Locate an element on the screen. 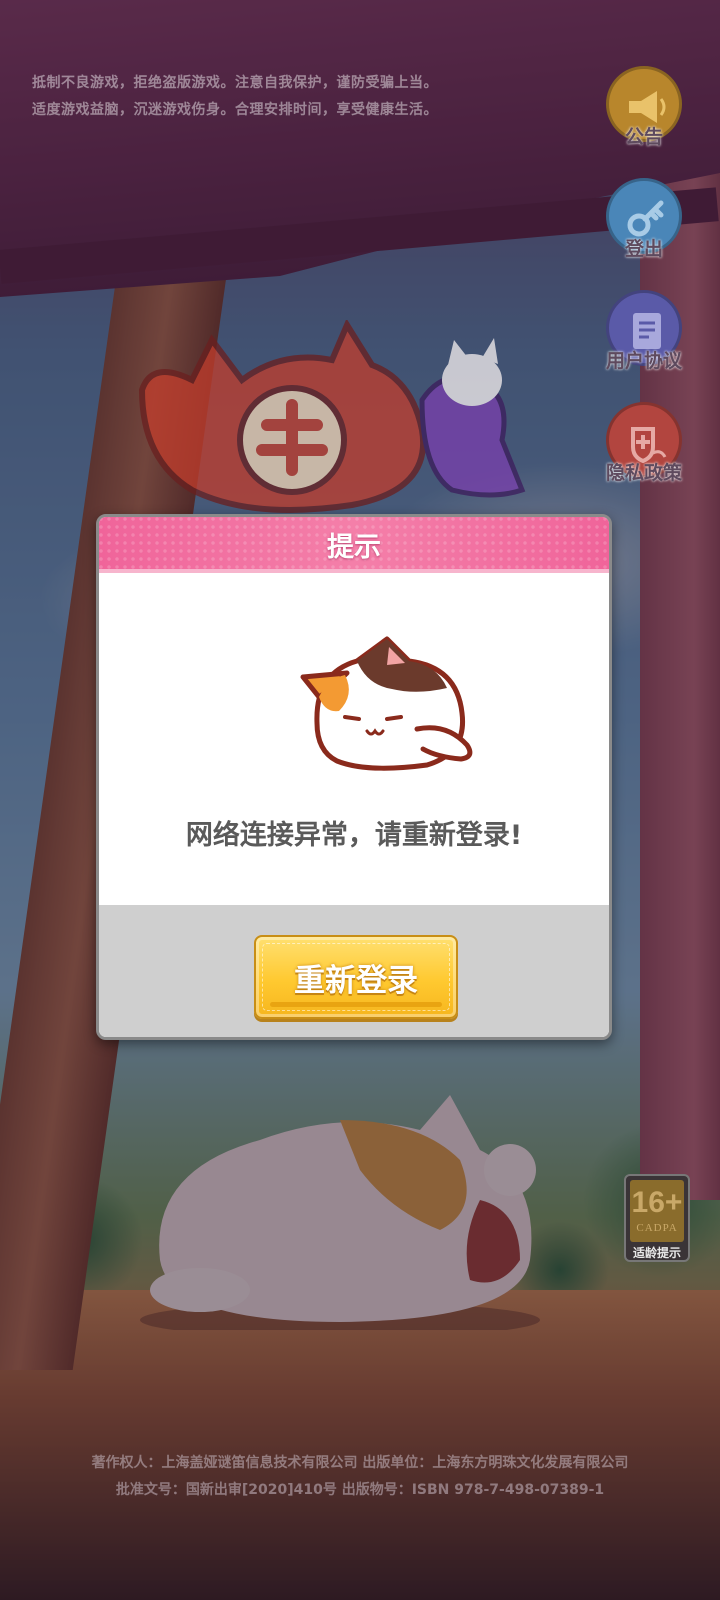  dialog-title: 提示 is located at coordinates (354, 547).